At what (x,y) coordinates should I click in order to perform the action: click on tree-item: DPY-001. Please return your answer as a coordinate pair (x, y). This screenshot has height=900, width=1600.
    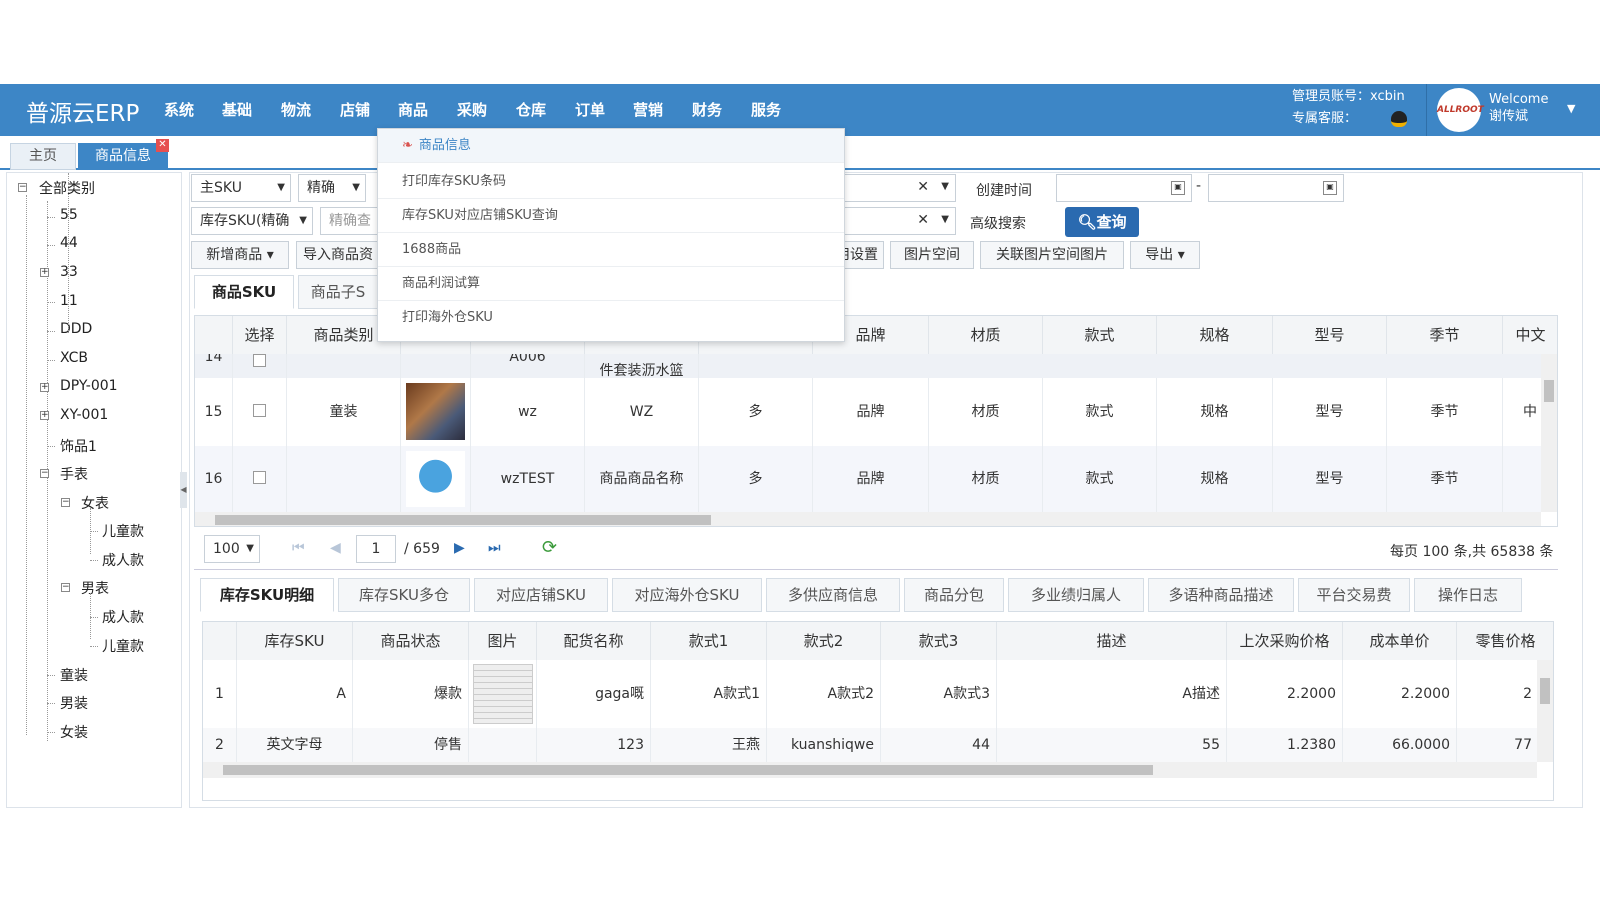
    Looking at the image, I should click on (89, 386).